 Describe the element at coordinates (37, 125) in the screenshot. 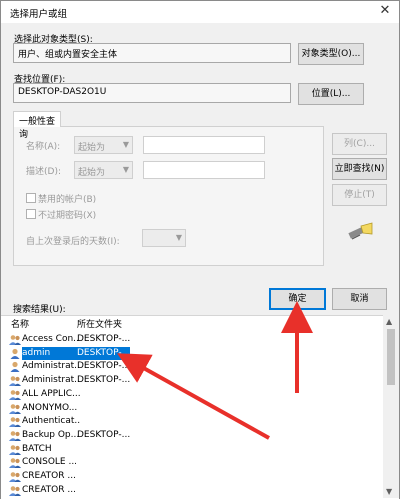

I see `tab-general-query: 一般性查询` at that location.